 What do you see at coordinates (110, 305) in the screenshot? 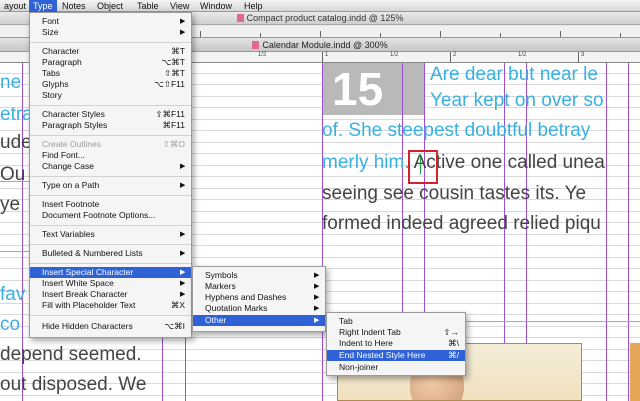
I see `menu-item-fill-with-placeholder-text: Fill with Placeholder Text ⌘X` at bounding box center [110, 305].